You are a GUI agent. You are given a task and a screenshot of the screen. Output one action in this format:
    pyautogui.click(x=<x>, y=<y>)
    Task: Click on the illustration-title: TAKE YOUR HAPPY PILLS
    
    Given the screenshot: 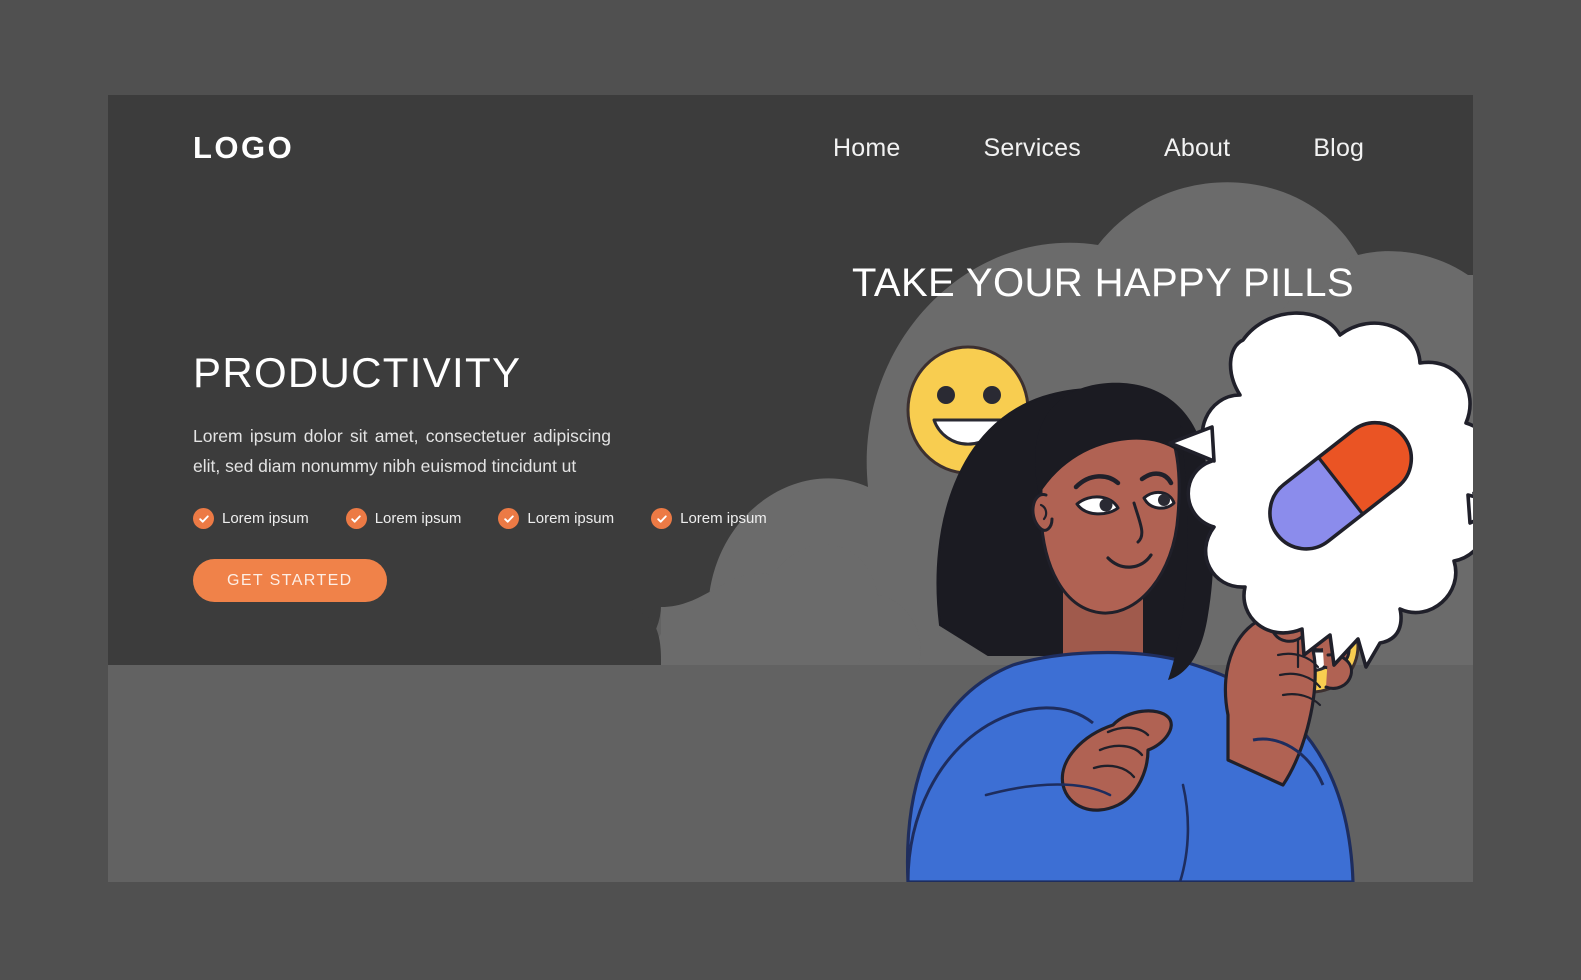 What is the action you would take?
    pyautogui.click(x=1103, y=283)
    